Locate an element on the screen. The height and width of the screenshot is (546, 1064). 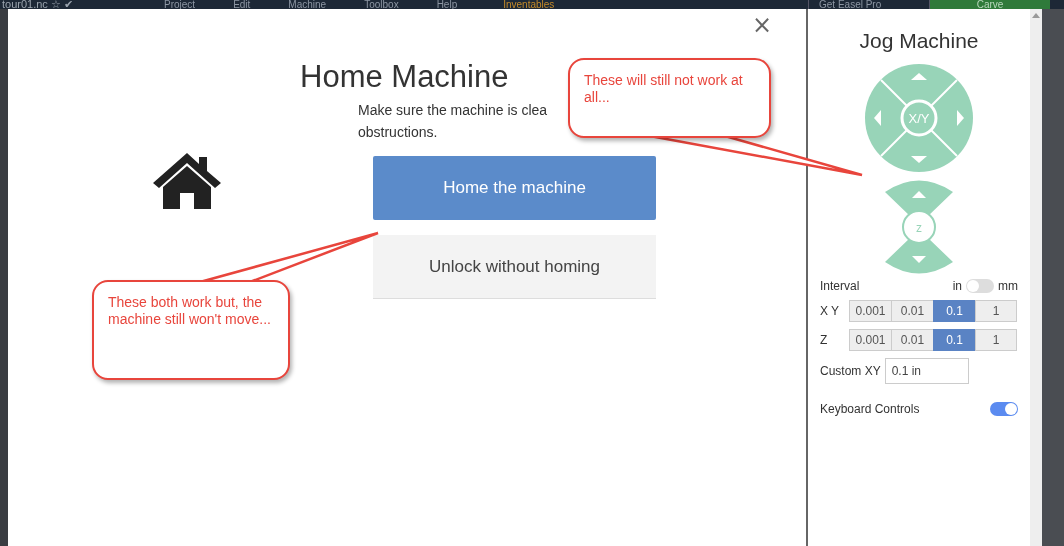
close-button: × is located at coordinates (762, 25).